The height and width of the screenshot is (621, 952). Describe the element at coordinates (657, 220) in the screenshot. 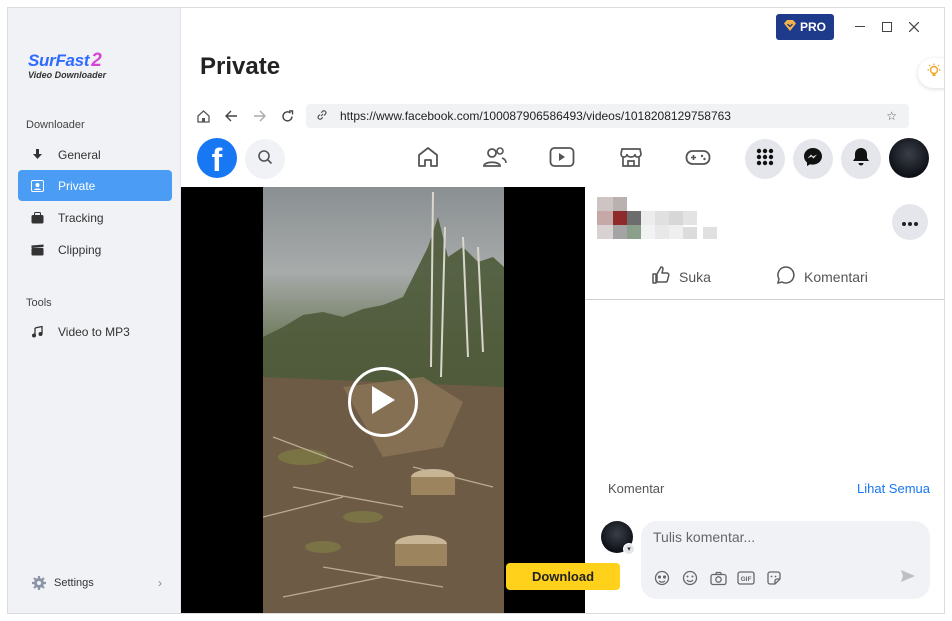

I see `blurred-author-name` at that location.